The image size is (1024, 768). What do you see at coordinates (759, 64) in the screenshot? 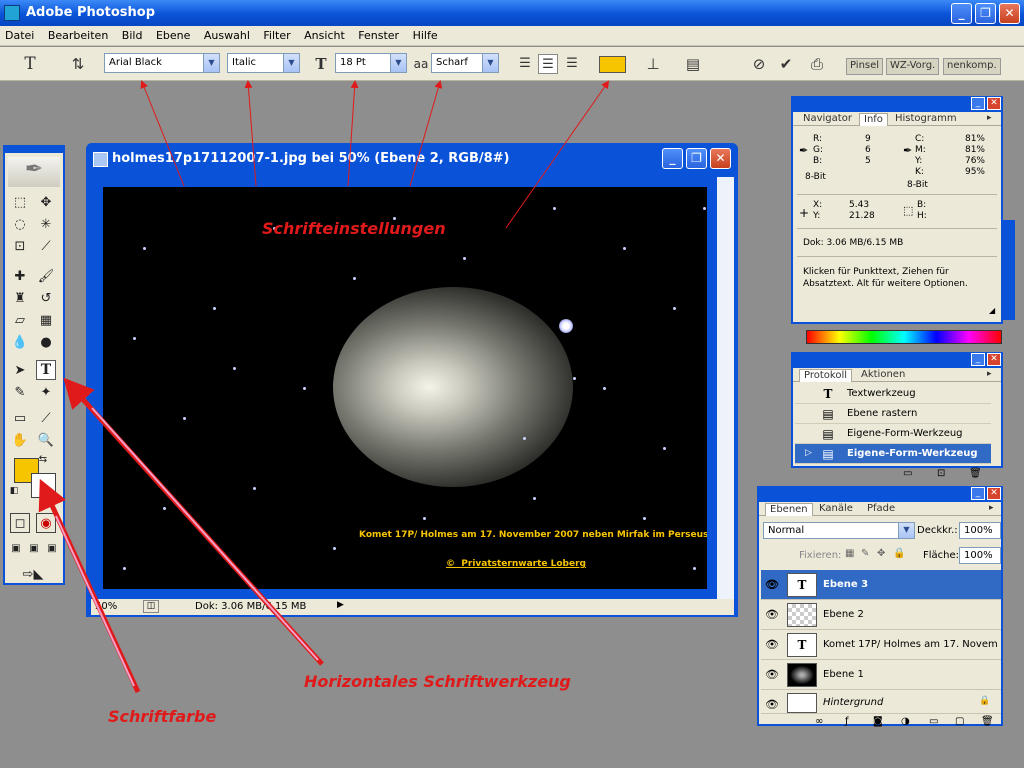
I see `cancel-icon: ⊘` at bounding box center [759, 64].